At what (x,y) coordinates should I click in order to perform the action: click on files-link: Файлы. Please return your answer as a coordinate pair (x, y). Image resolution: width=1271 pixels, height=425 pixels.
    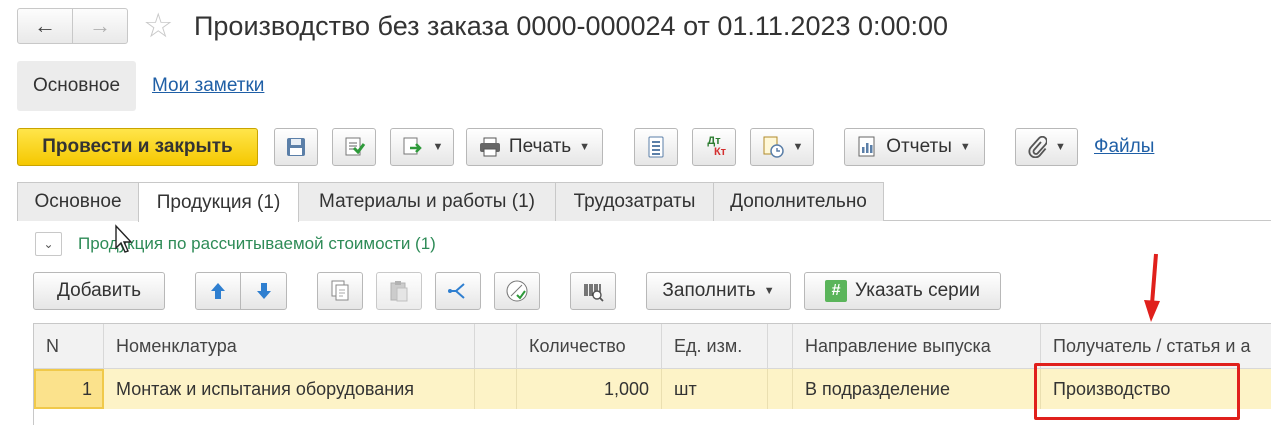
    Looking at the image, I should click on (1124, 147).